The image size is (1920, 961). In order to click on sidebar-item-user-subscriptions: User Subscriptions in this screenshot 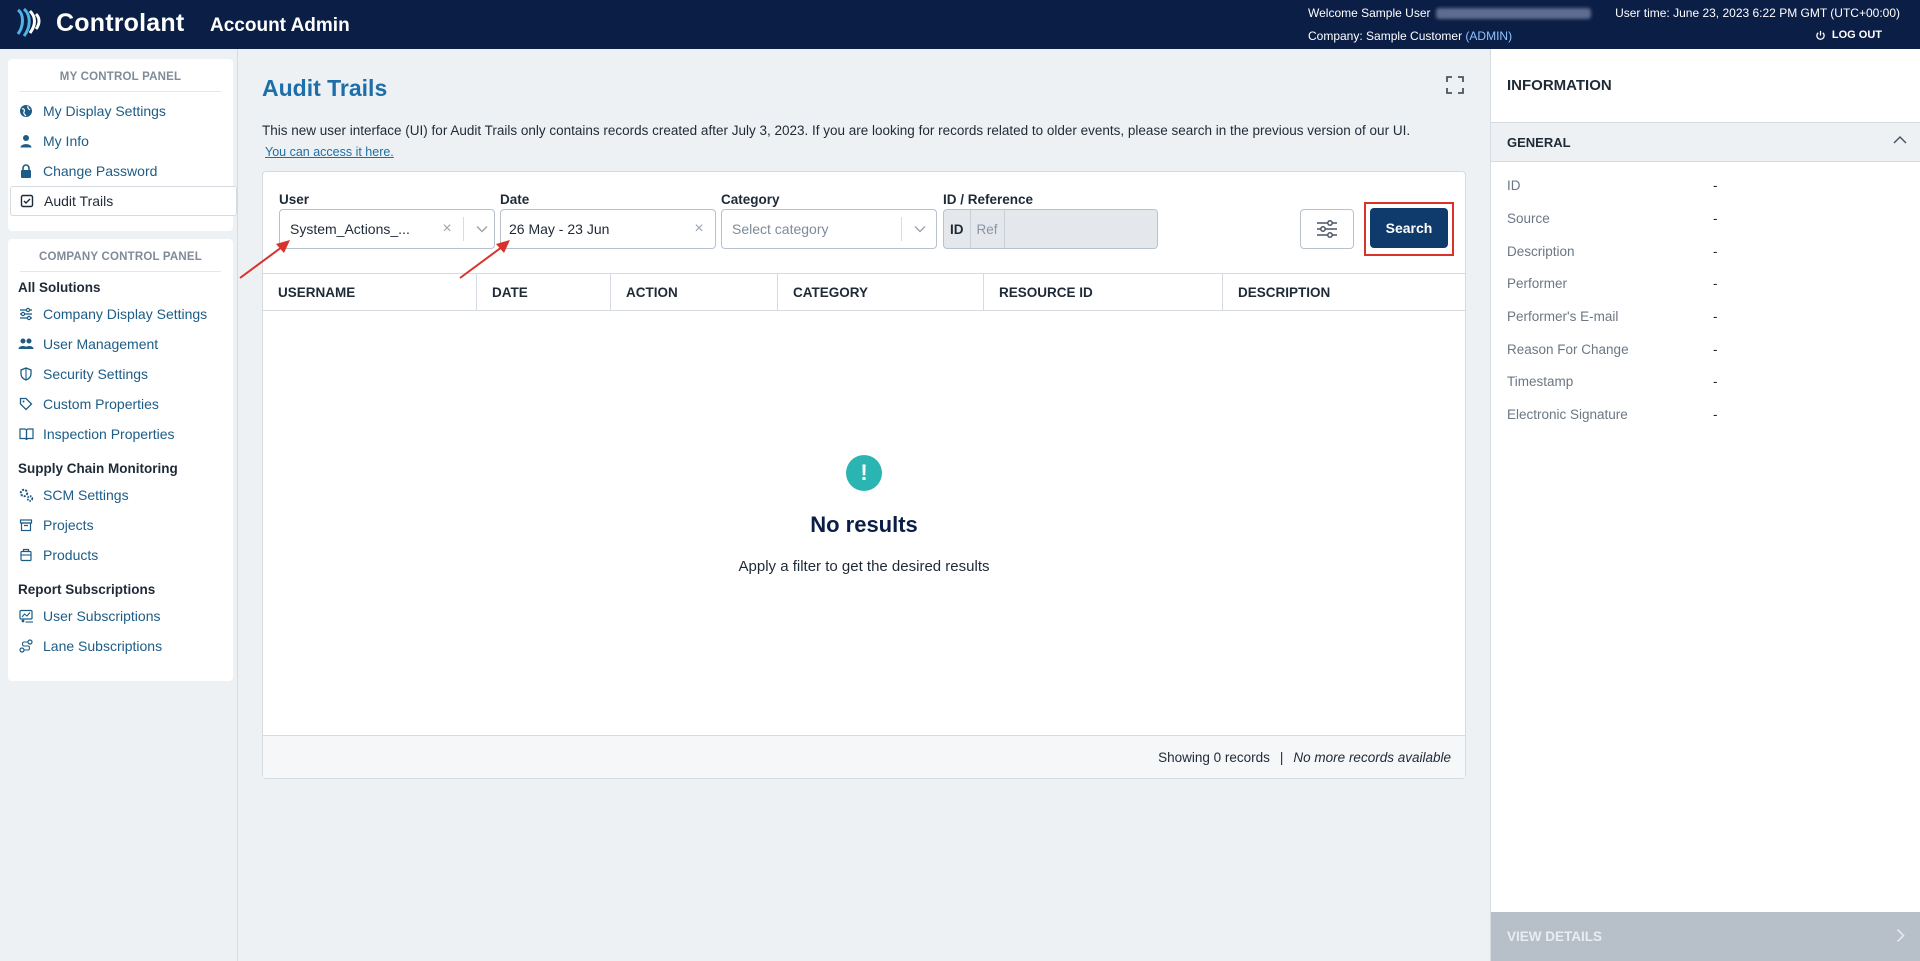, I will do `click(120, 616)`.